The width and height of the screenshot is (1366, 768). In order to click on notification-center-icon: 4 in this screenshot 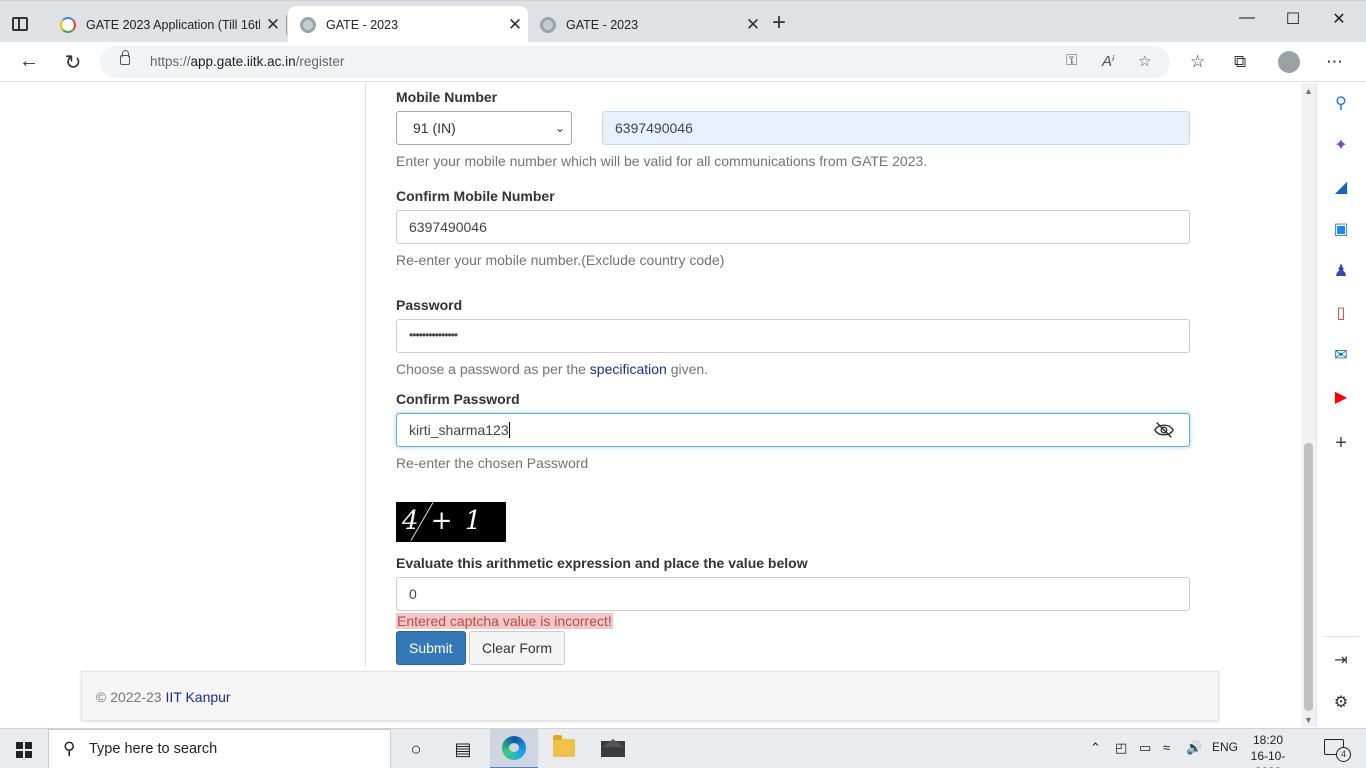, I will do `click(1337, 750)`.